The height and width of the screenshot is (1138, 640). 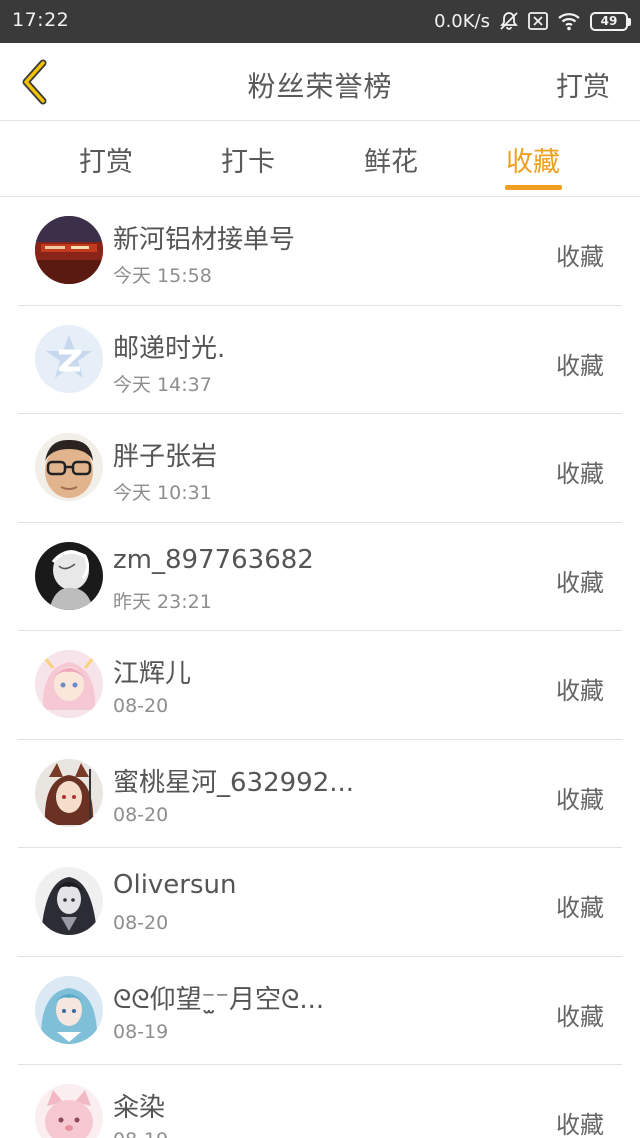 I want to click on anime-girl-pink-avatar, so click(x=69, y=684).